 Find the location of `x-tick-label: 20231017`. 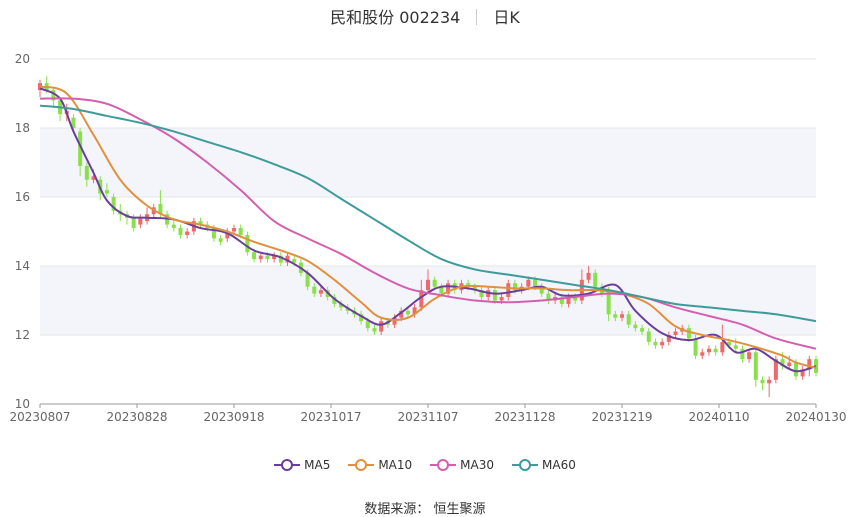

x-tick-label: 20231017 is located at coordinates (330, 417).